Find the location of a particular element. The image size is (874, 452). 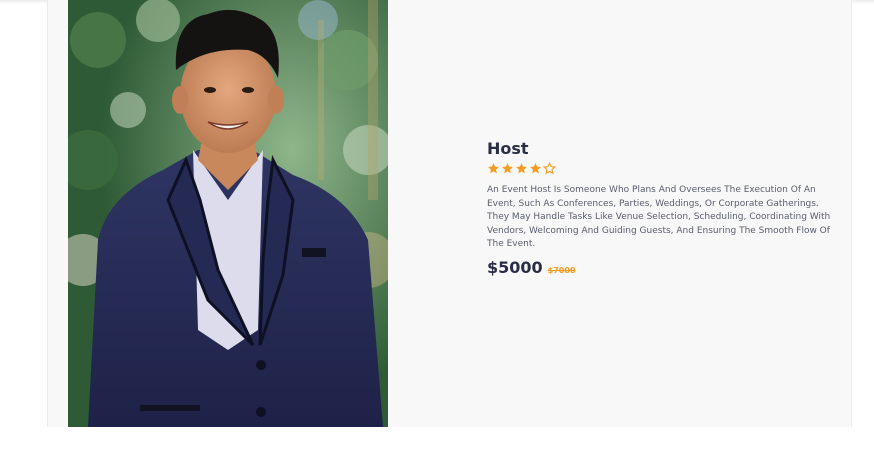

product-title: Host is located at coordinates (508, 148).